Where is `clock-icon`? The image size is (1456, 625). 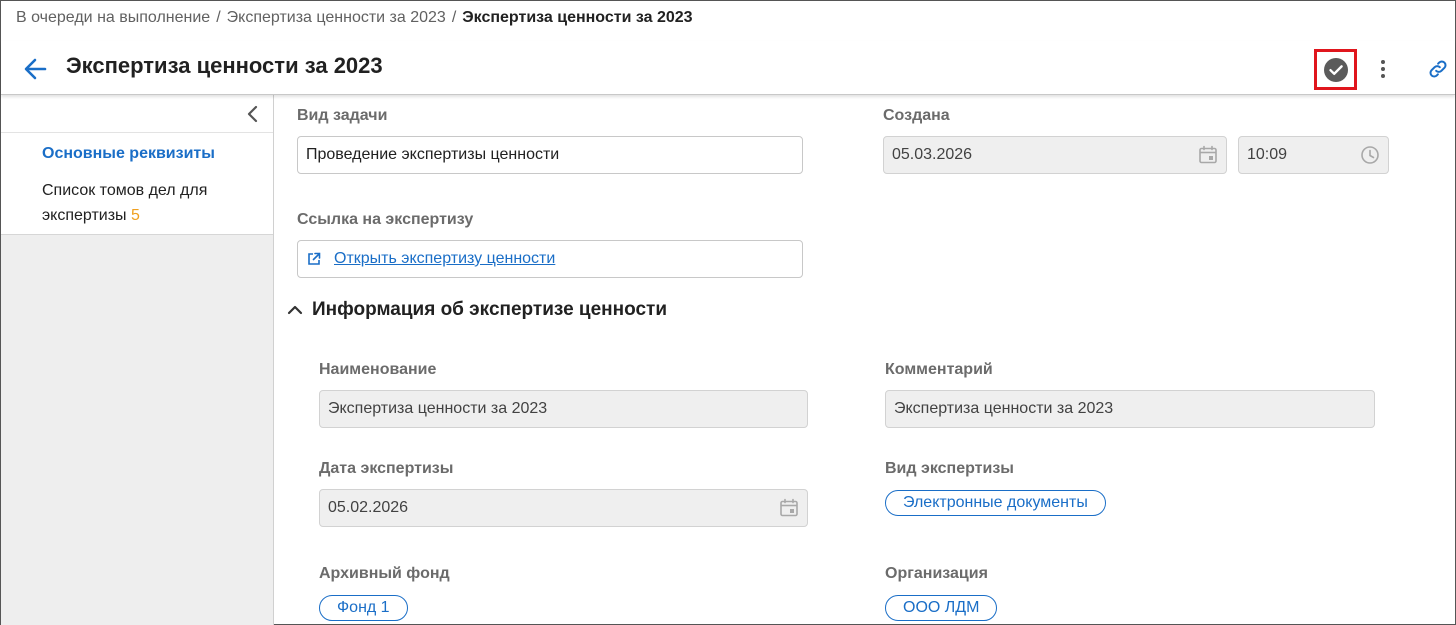 clock-icon is located at coordinates (1370, 155).